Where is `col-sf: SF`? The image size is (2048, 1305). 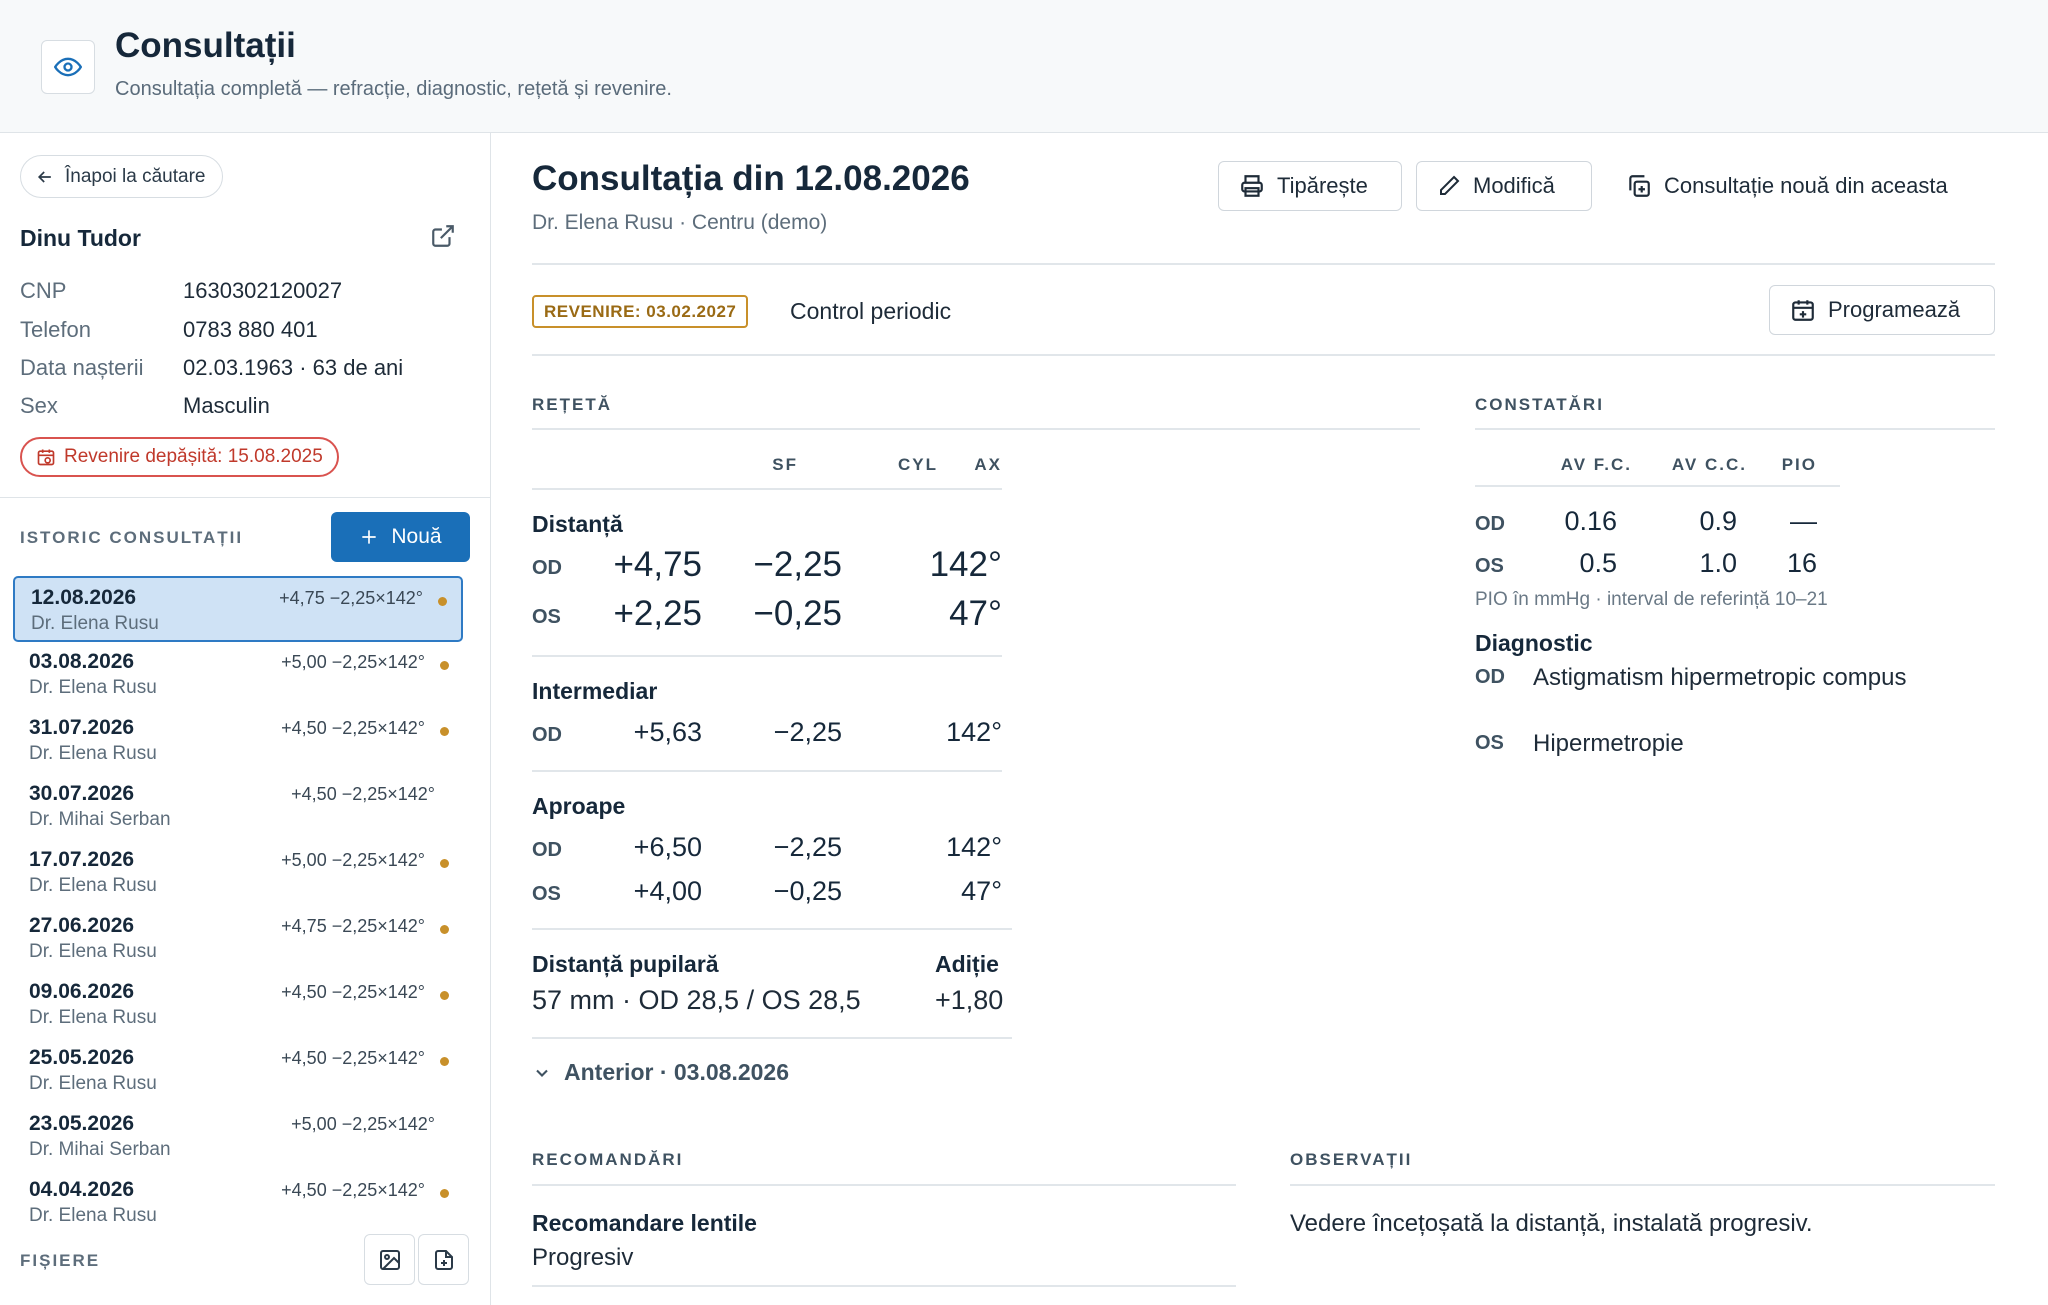 col-sf: SF is located at coordinates (785, 464).